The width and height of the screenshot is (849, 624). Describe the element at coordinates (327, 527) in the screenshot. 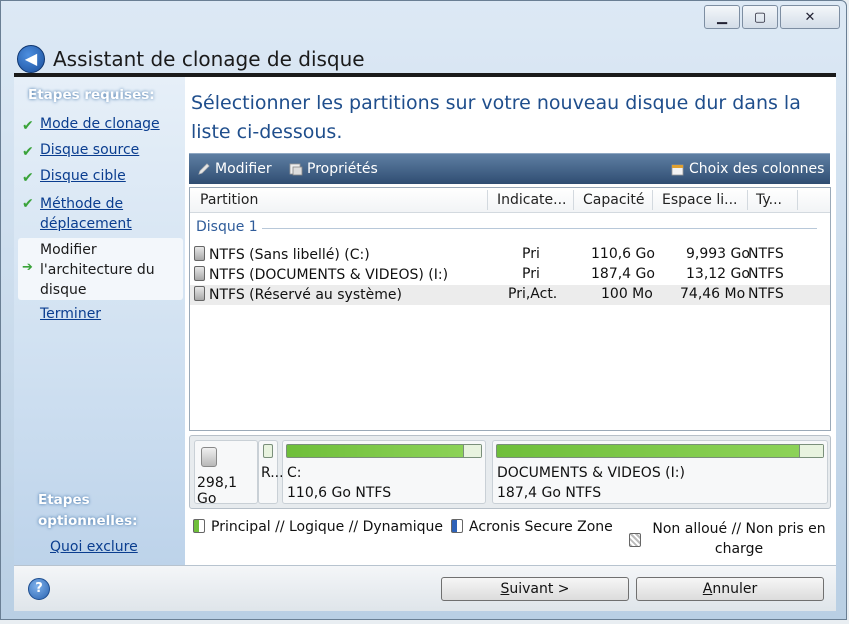

I see `legend-primary-label: Principal // Logique // Dynamique` at that location.